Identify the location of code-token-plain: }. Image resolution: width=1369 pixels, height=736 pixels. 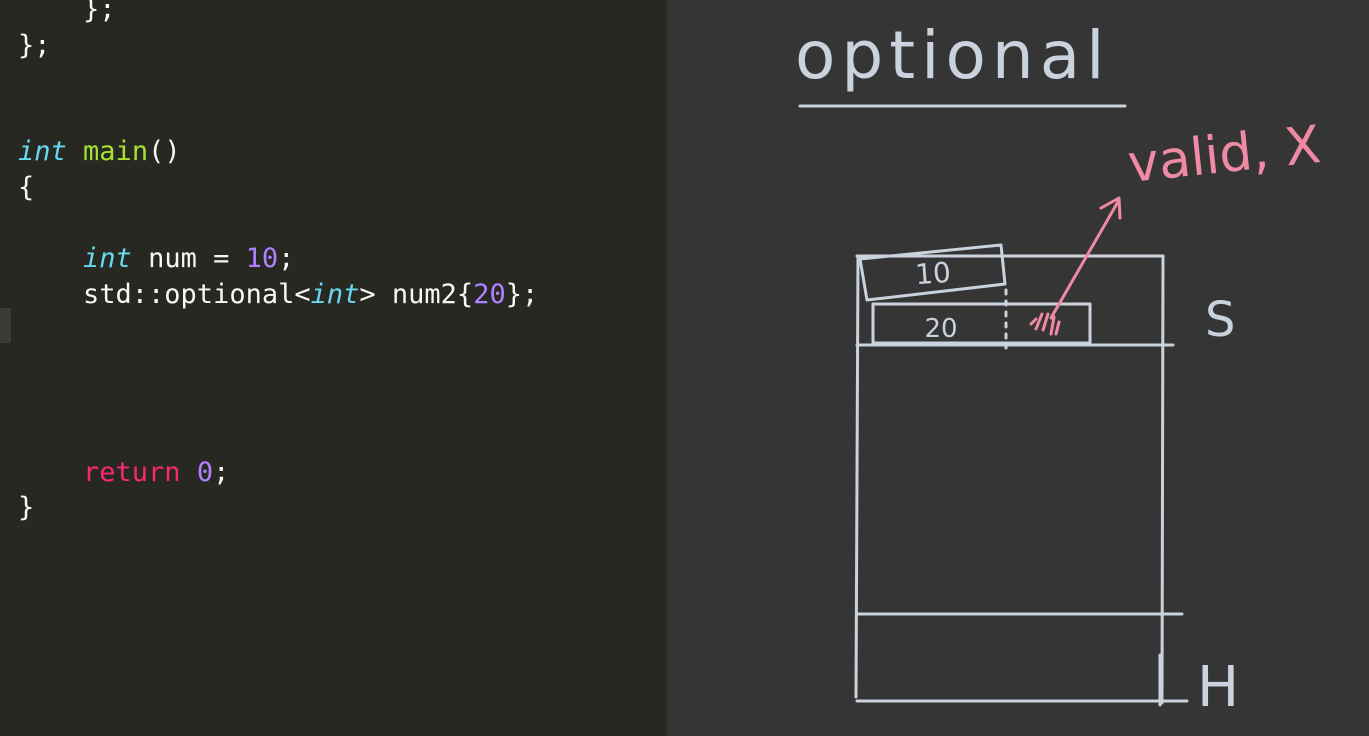
(26, 508).